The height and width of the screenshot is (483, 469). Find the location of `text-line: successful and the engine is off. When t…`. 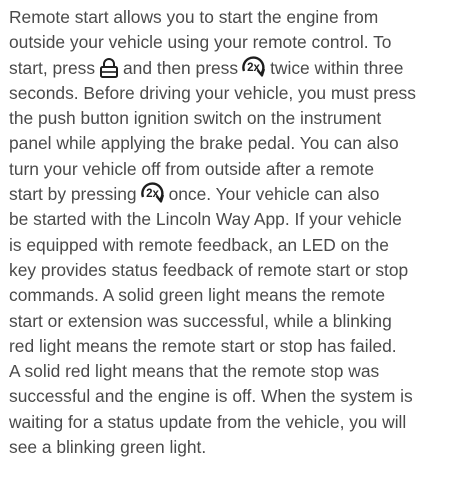

text-line: successful and the engine is off. When t… is located at coordinates (211, 396).